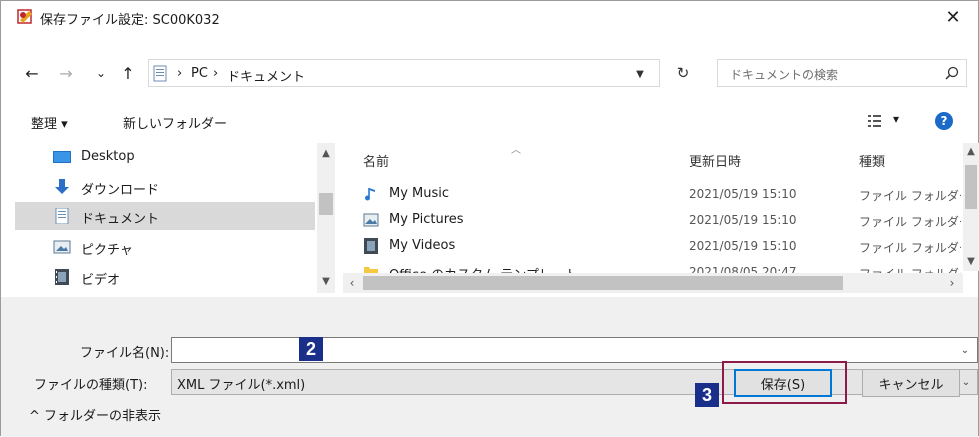 Image resolution: width=979 pixels, height=437 pixels. Describe the element at coordinates (872, 160) in the screenshot. I see `column-header-type: 種類` at that location.